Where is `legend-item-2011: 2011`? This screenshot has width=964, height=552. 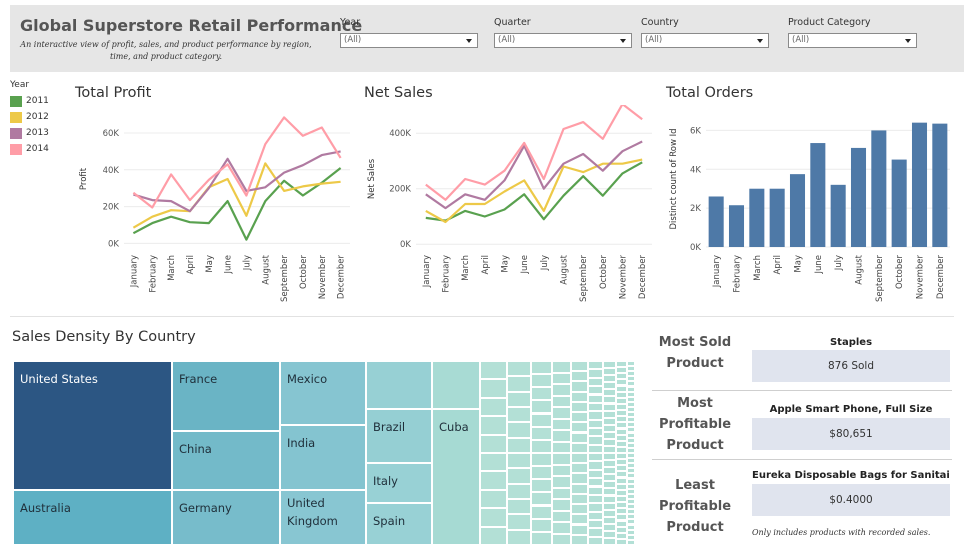
legend-item-2011: 2011 is located at coordinates (40, 101).